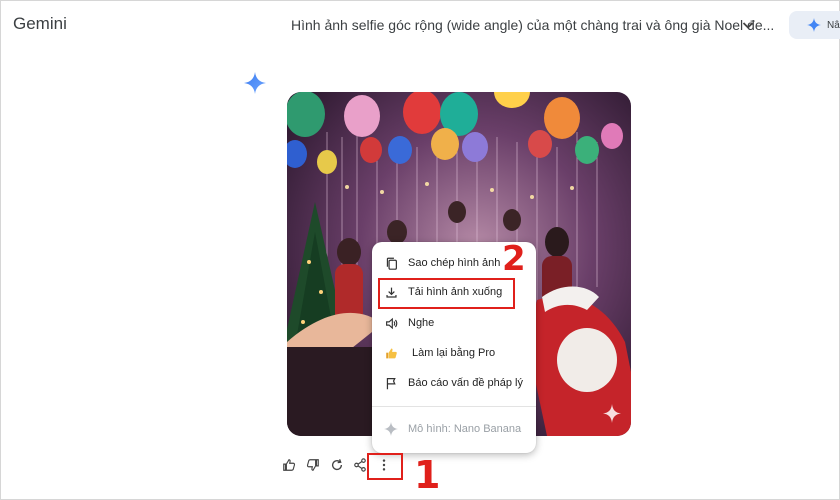  I want to click on thumbs-up-emoji-icon, so click(391, 353).